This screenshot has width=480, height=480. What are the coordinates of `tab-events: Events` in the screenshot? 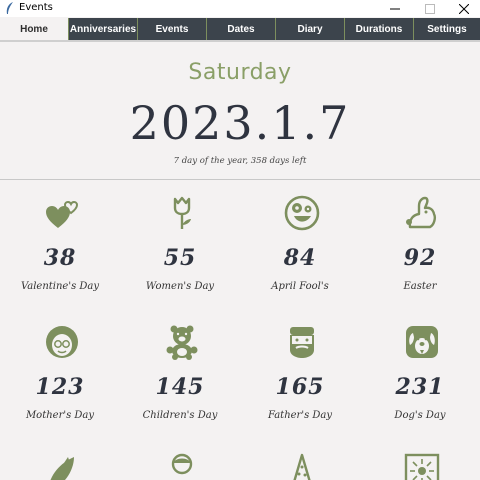 It's located at (171, 29).